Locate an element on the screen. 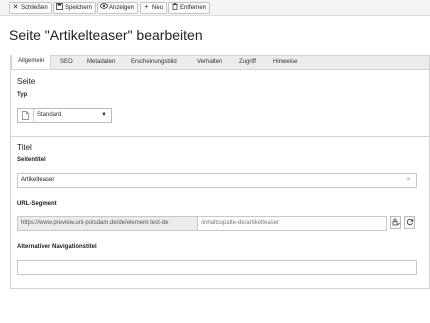  save-label: Speichern is located at coordinates (79, 8).